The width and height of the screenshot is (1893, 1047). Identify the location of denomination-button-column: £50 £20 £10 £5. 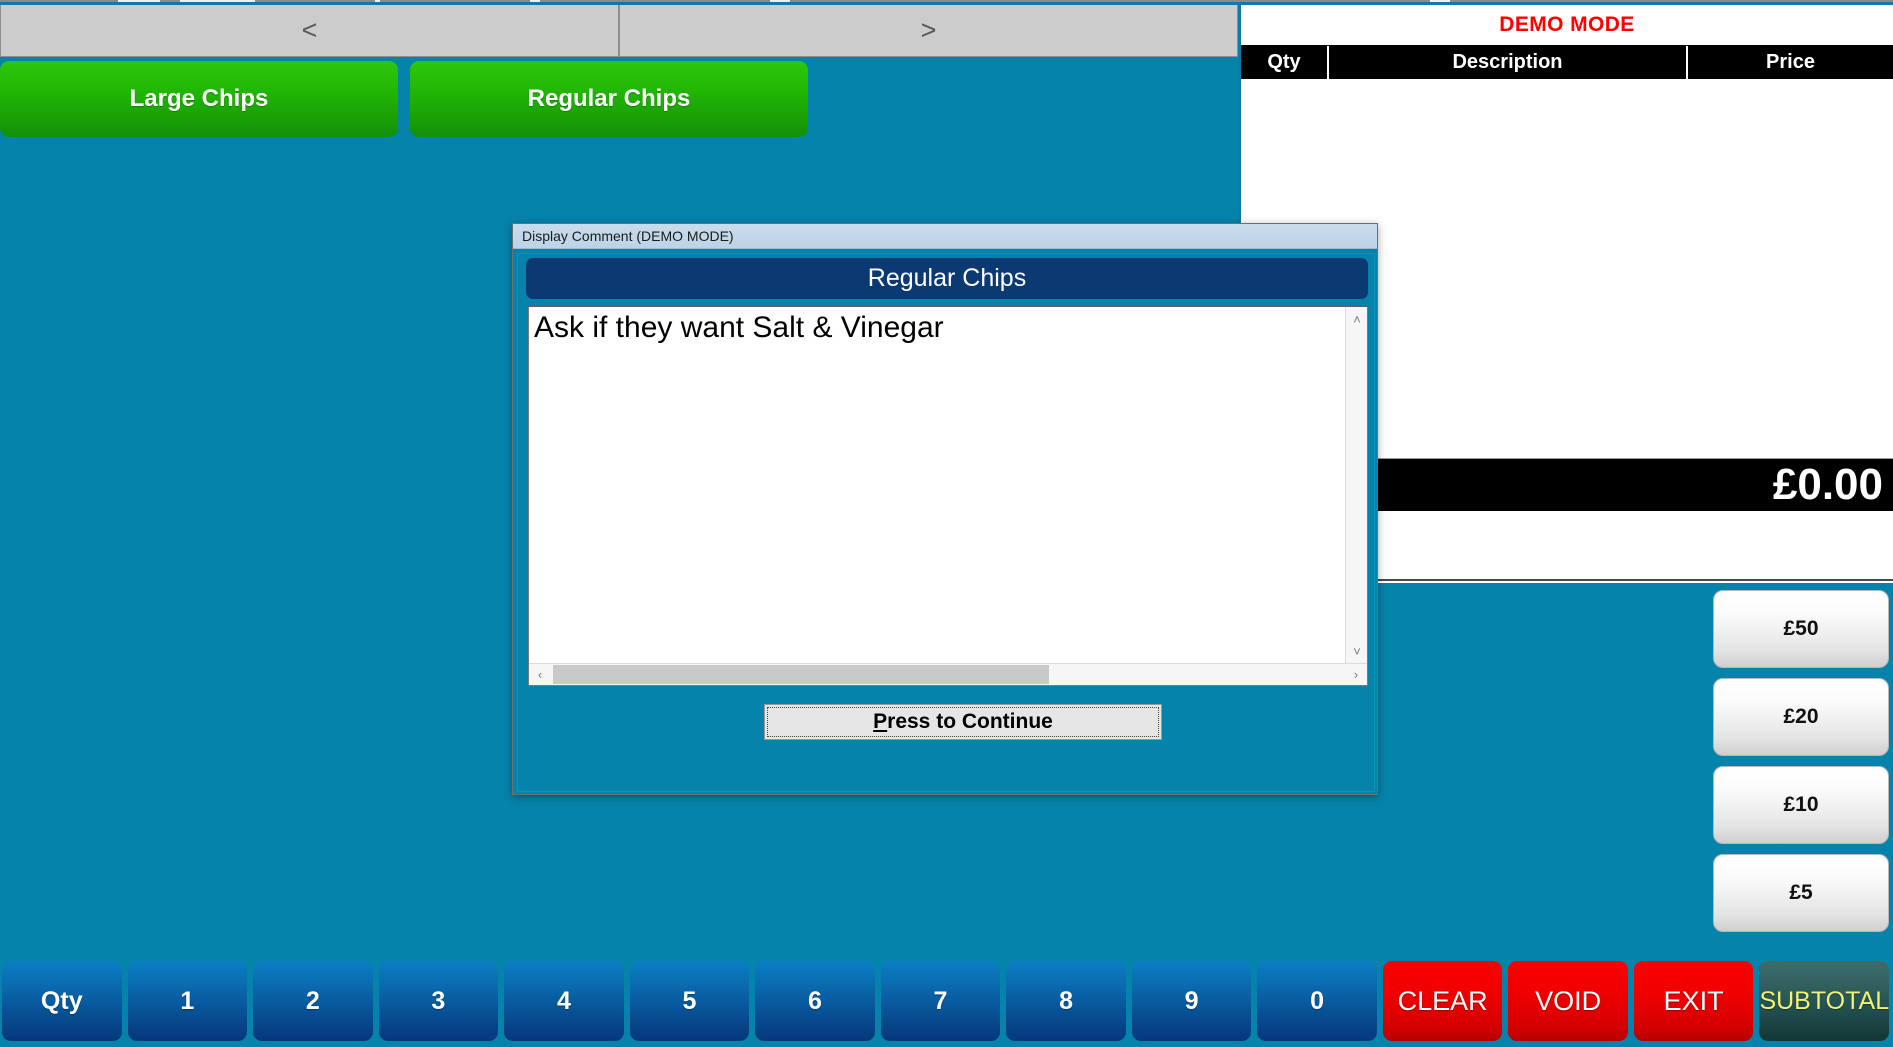
(1801, 761).